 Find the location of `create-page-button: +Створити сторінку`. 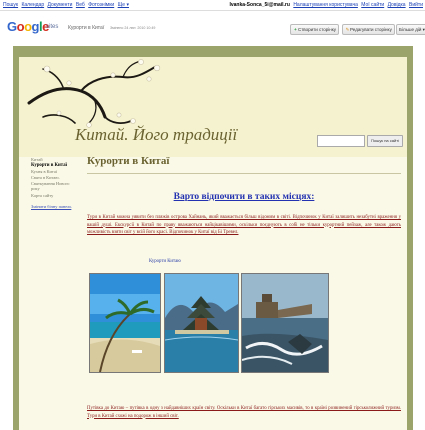

create-page-button: +Створити сторінку is located at coordinates (315, 29).